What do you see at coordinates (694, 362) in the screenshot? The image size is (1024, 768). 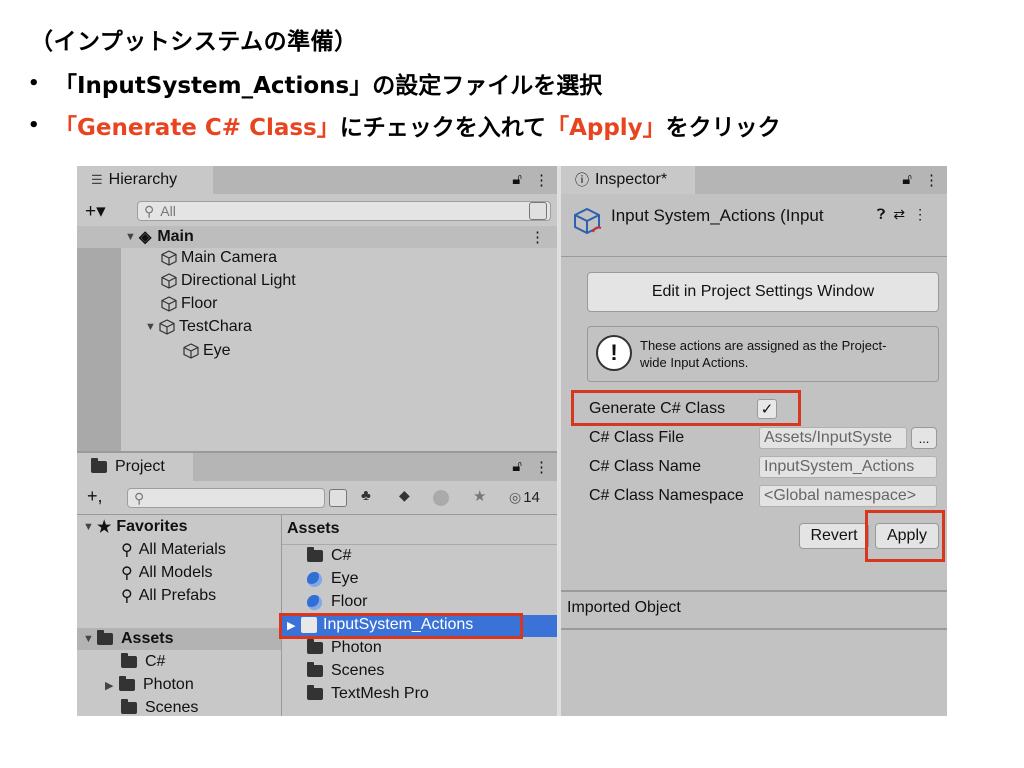 I see `info-text-line: wide Input Actions.` at bounding box center [694, 362].